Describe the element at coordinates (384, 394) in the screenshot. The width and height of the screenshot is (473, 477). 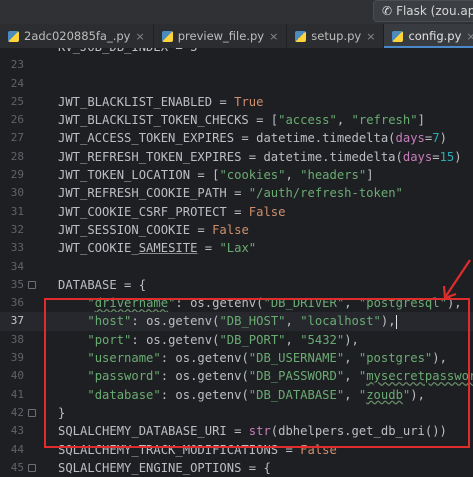
I see `code-token: zoudb` at that location.